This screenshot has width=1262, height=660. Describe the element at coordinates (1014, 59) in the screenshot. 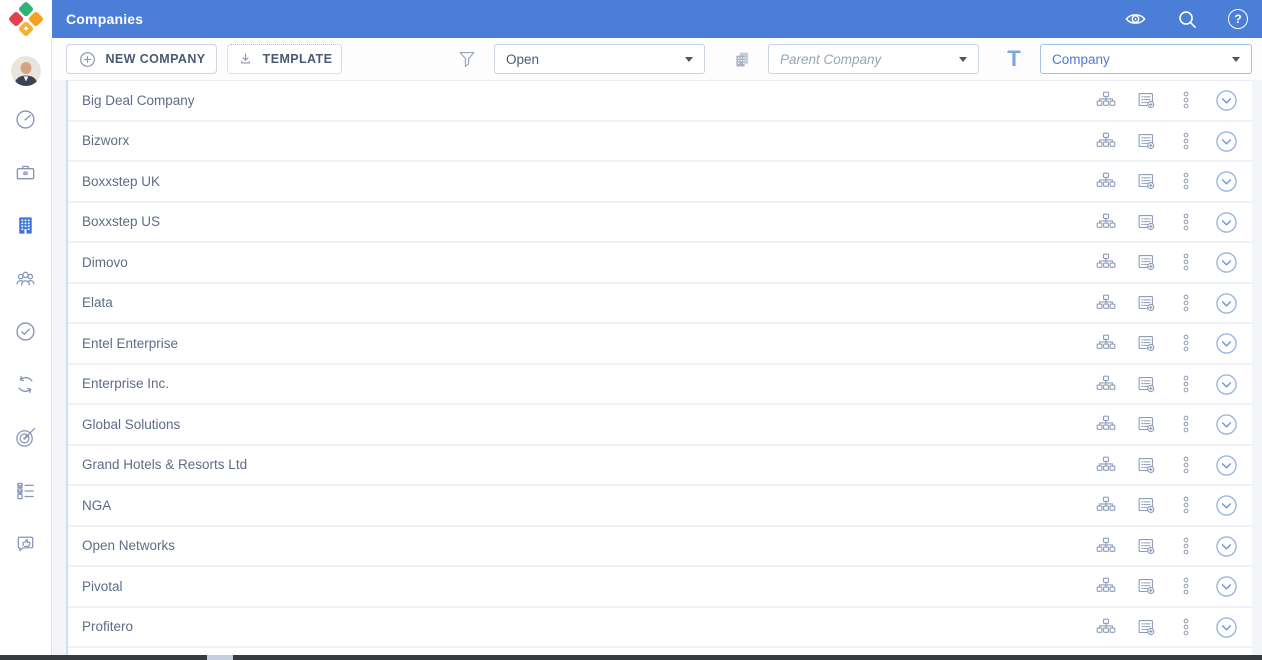

I see `text-sort-icon: T` at that location.